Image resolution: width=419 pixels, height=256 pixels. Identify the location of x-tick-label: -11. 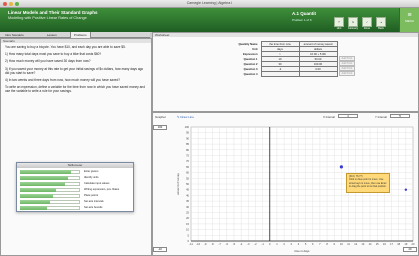
(191, 244).